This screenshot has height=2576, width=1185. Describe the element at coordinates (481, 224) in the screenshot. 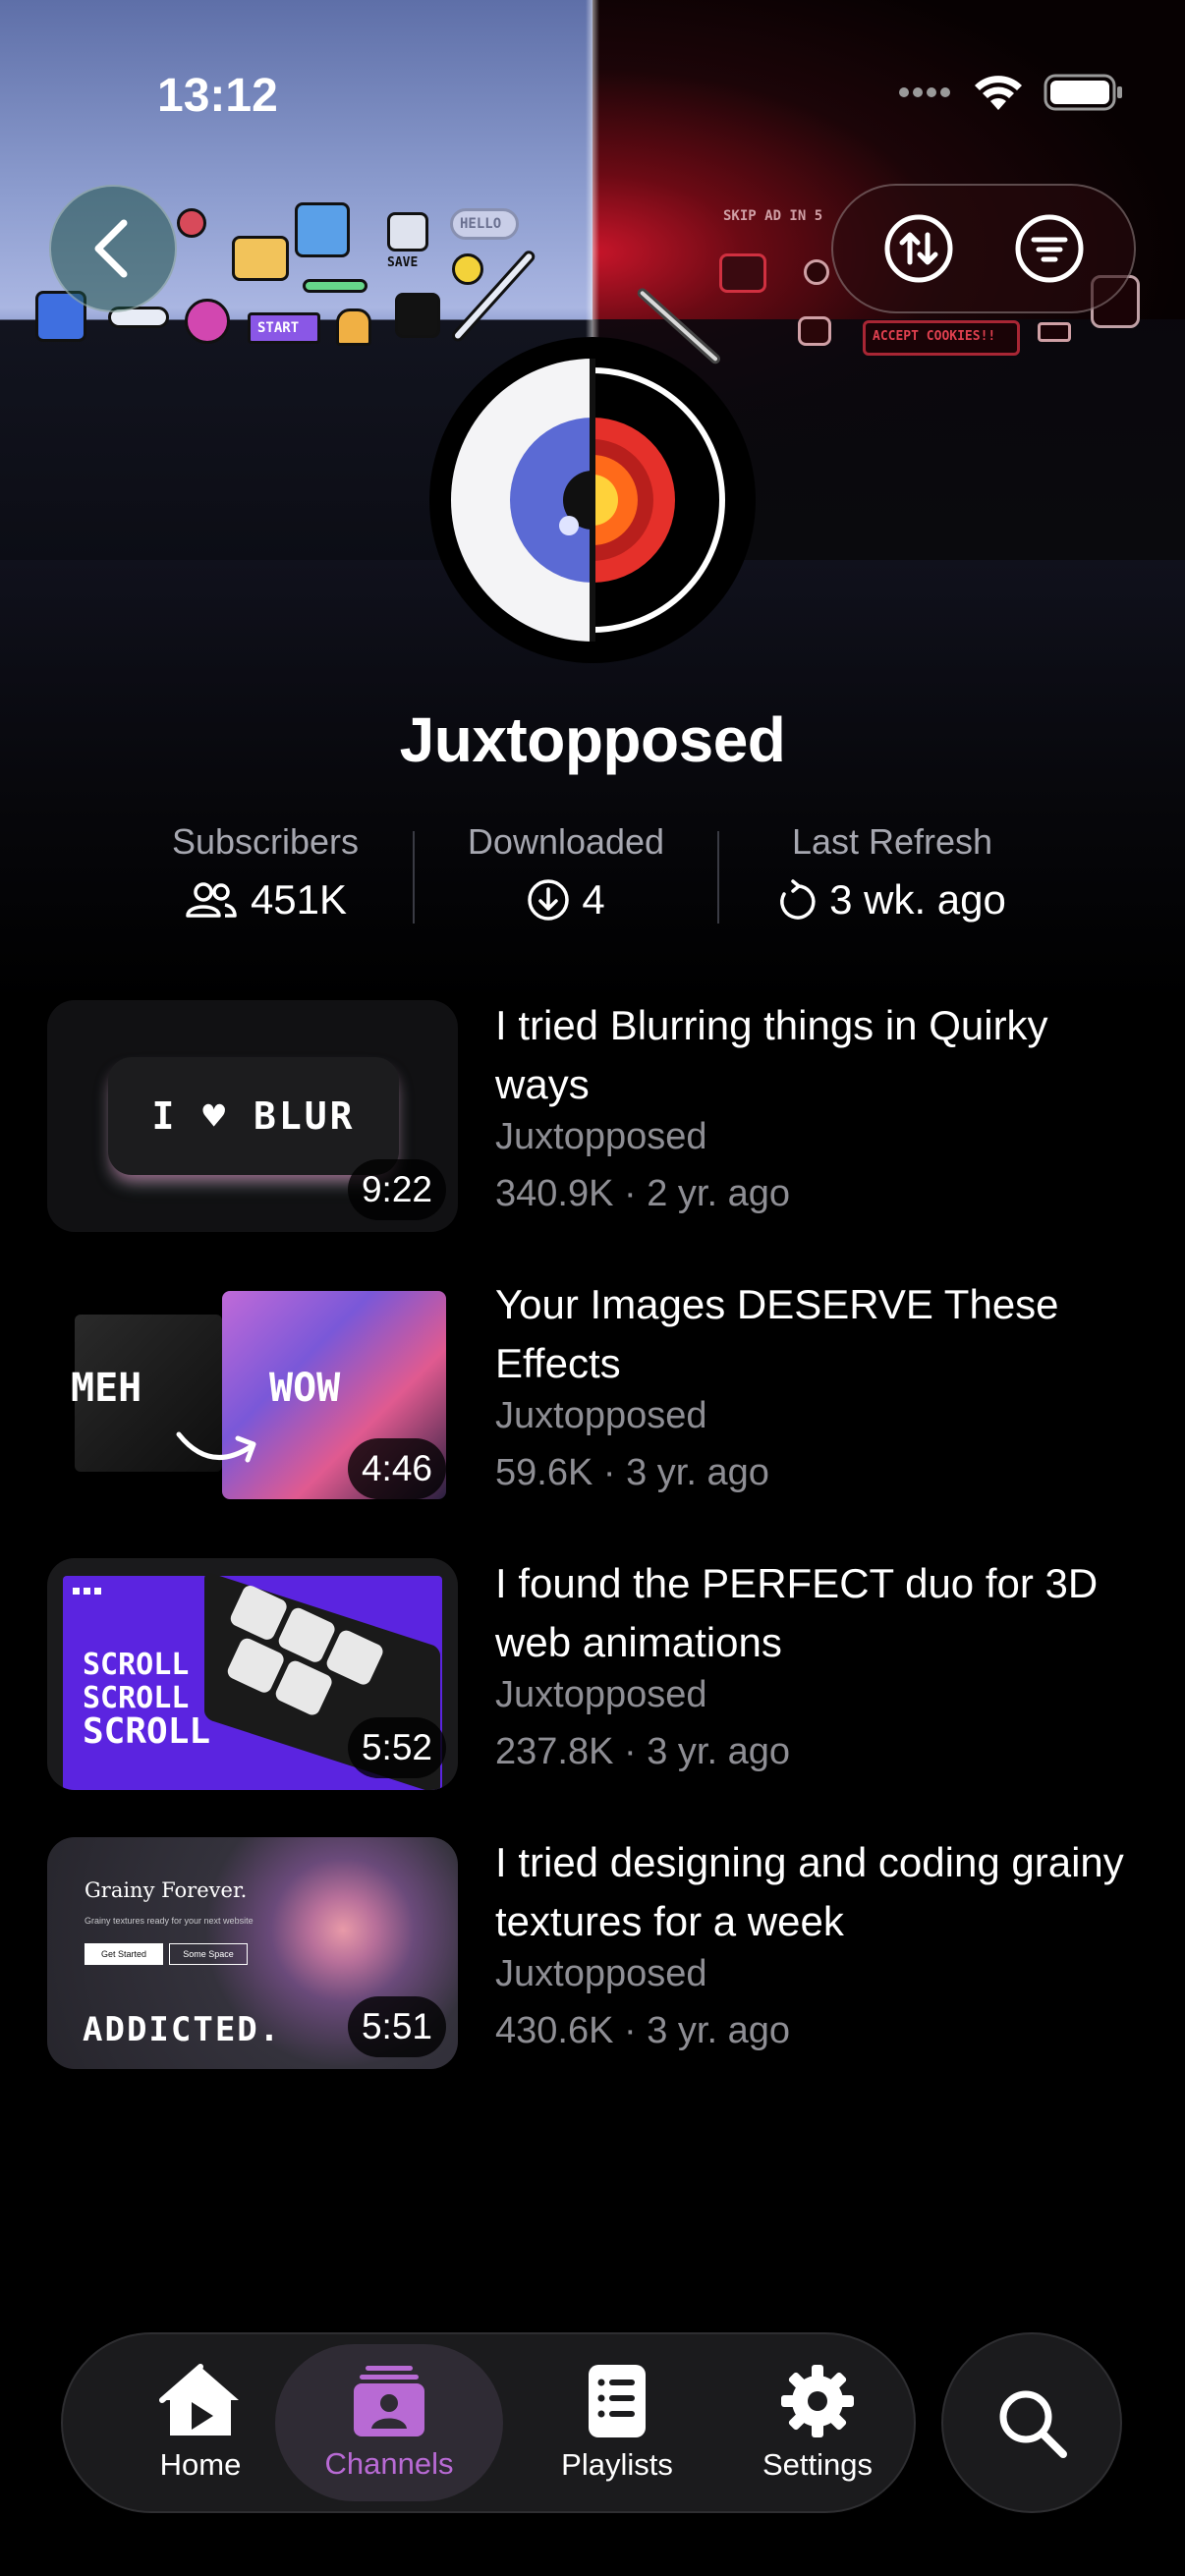

I see `hello-label: HELLO` at that location.